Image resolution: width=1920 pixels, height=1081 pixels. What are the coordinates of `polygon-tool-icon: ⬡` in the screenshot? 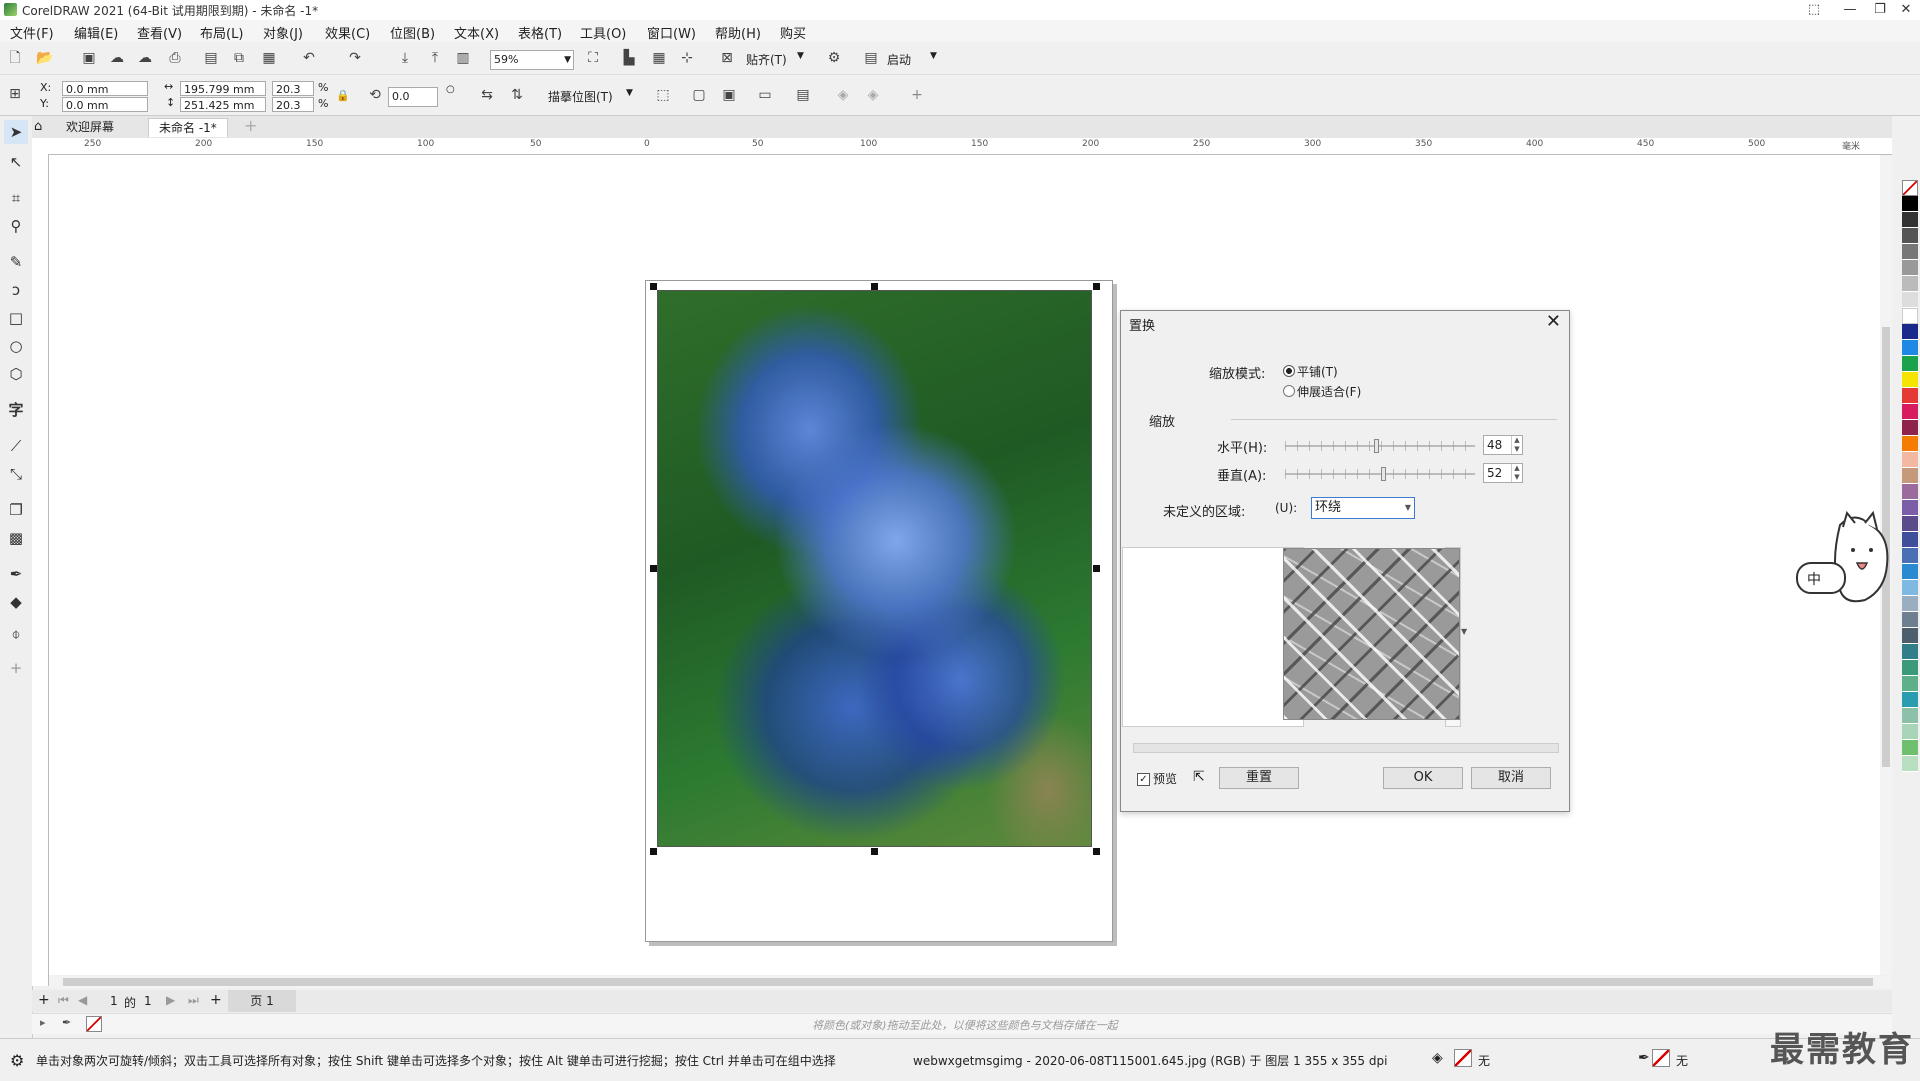 It's located at (16, 374).